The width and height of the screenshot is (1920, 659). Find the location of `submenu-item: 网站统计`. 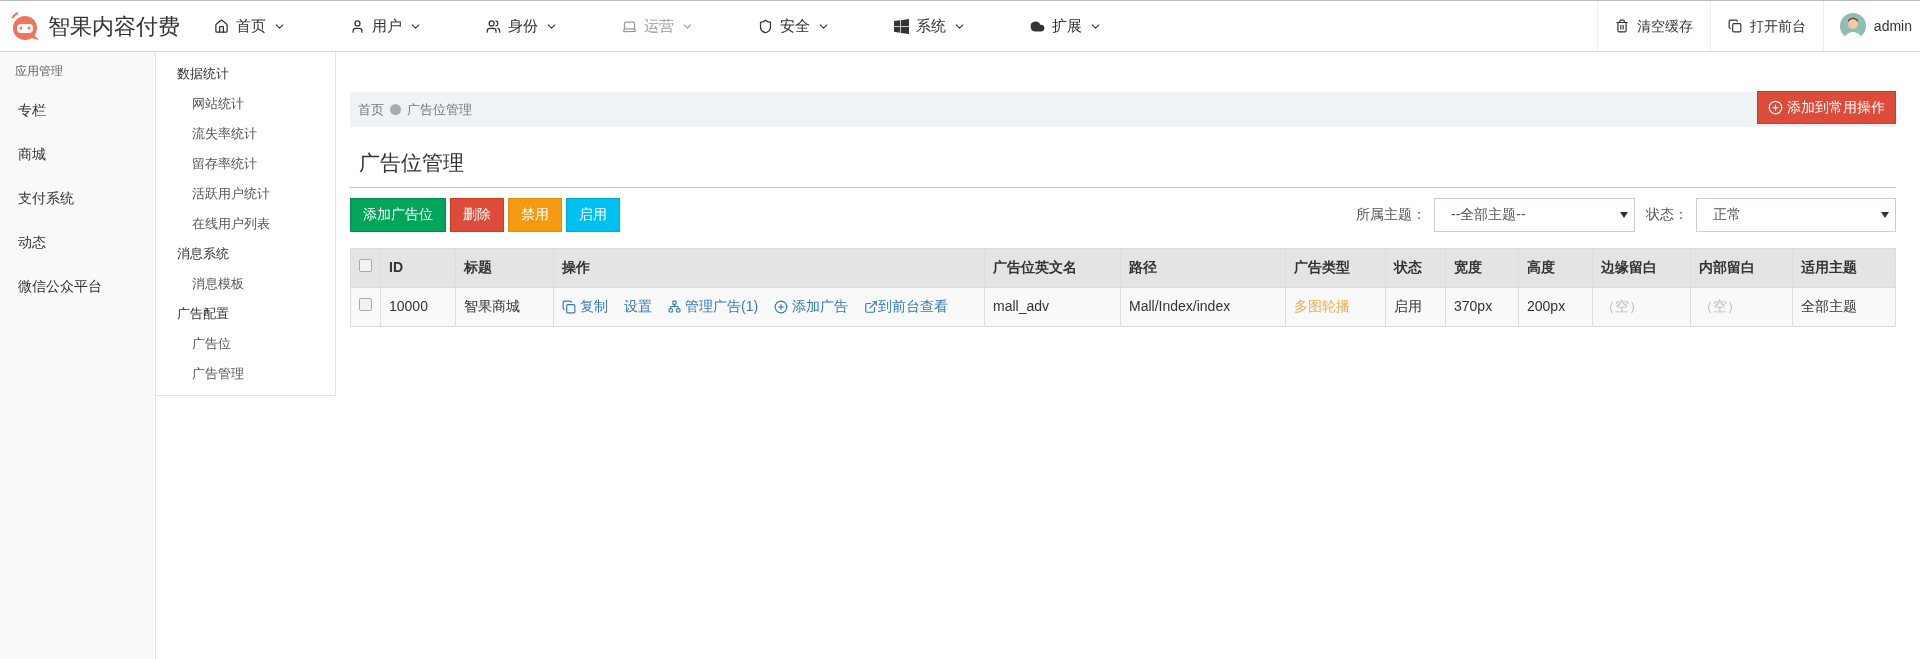

submenu-item: 网站统计 is located at coordinates (245, 104).